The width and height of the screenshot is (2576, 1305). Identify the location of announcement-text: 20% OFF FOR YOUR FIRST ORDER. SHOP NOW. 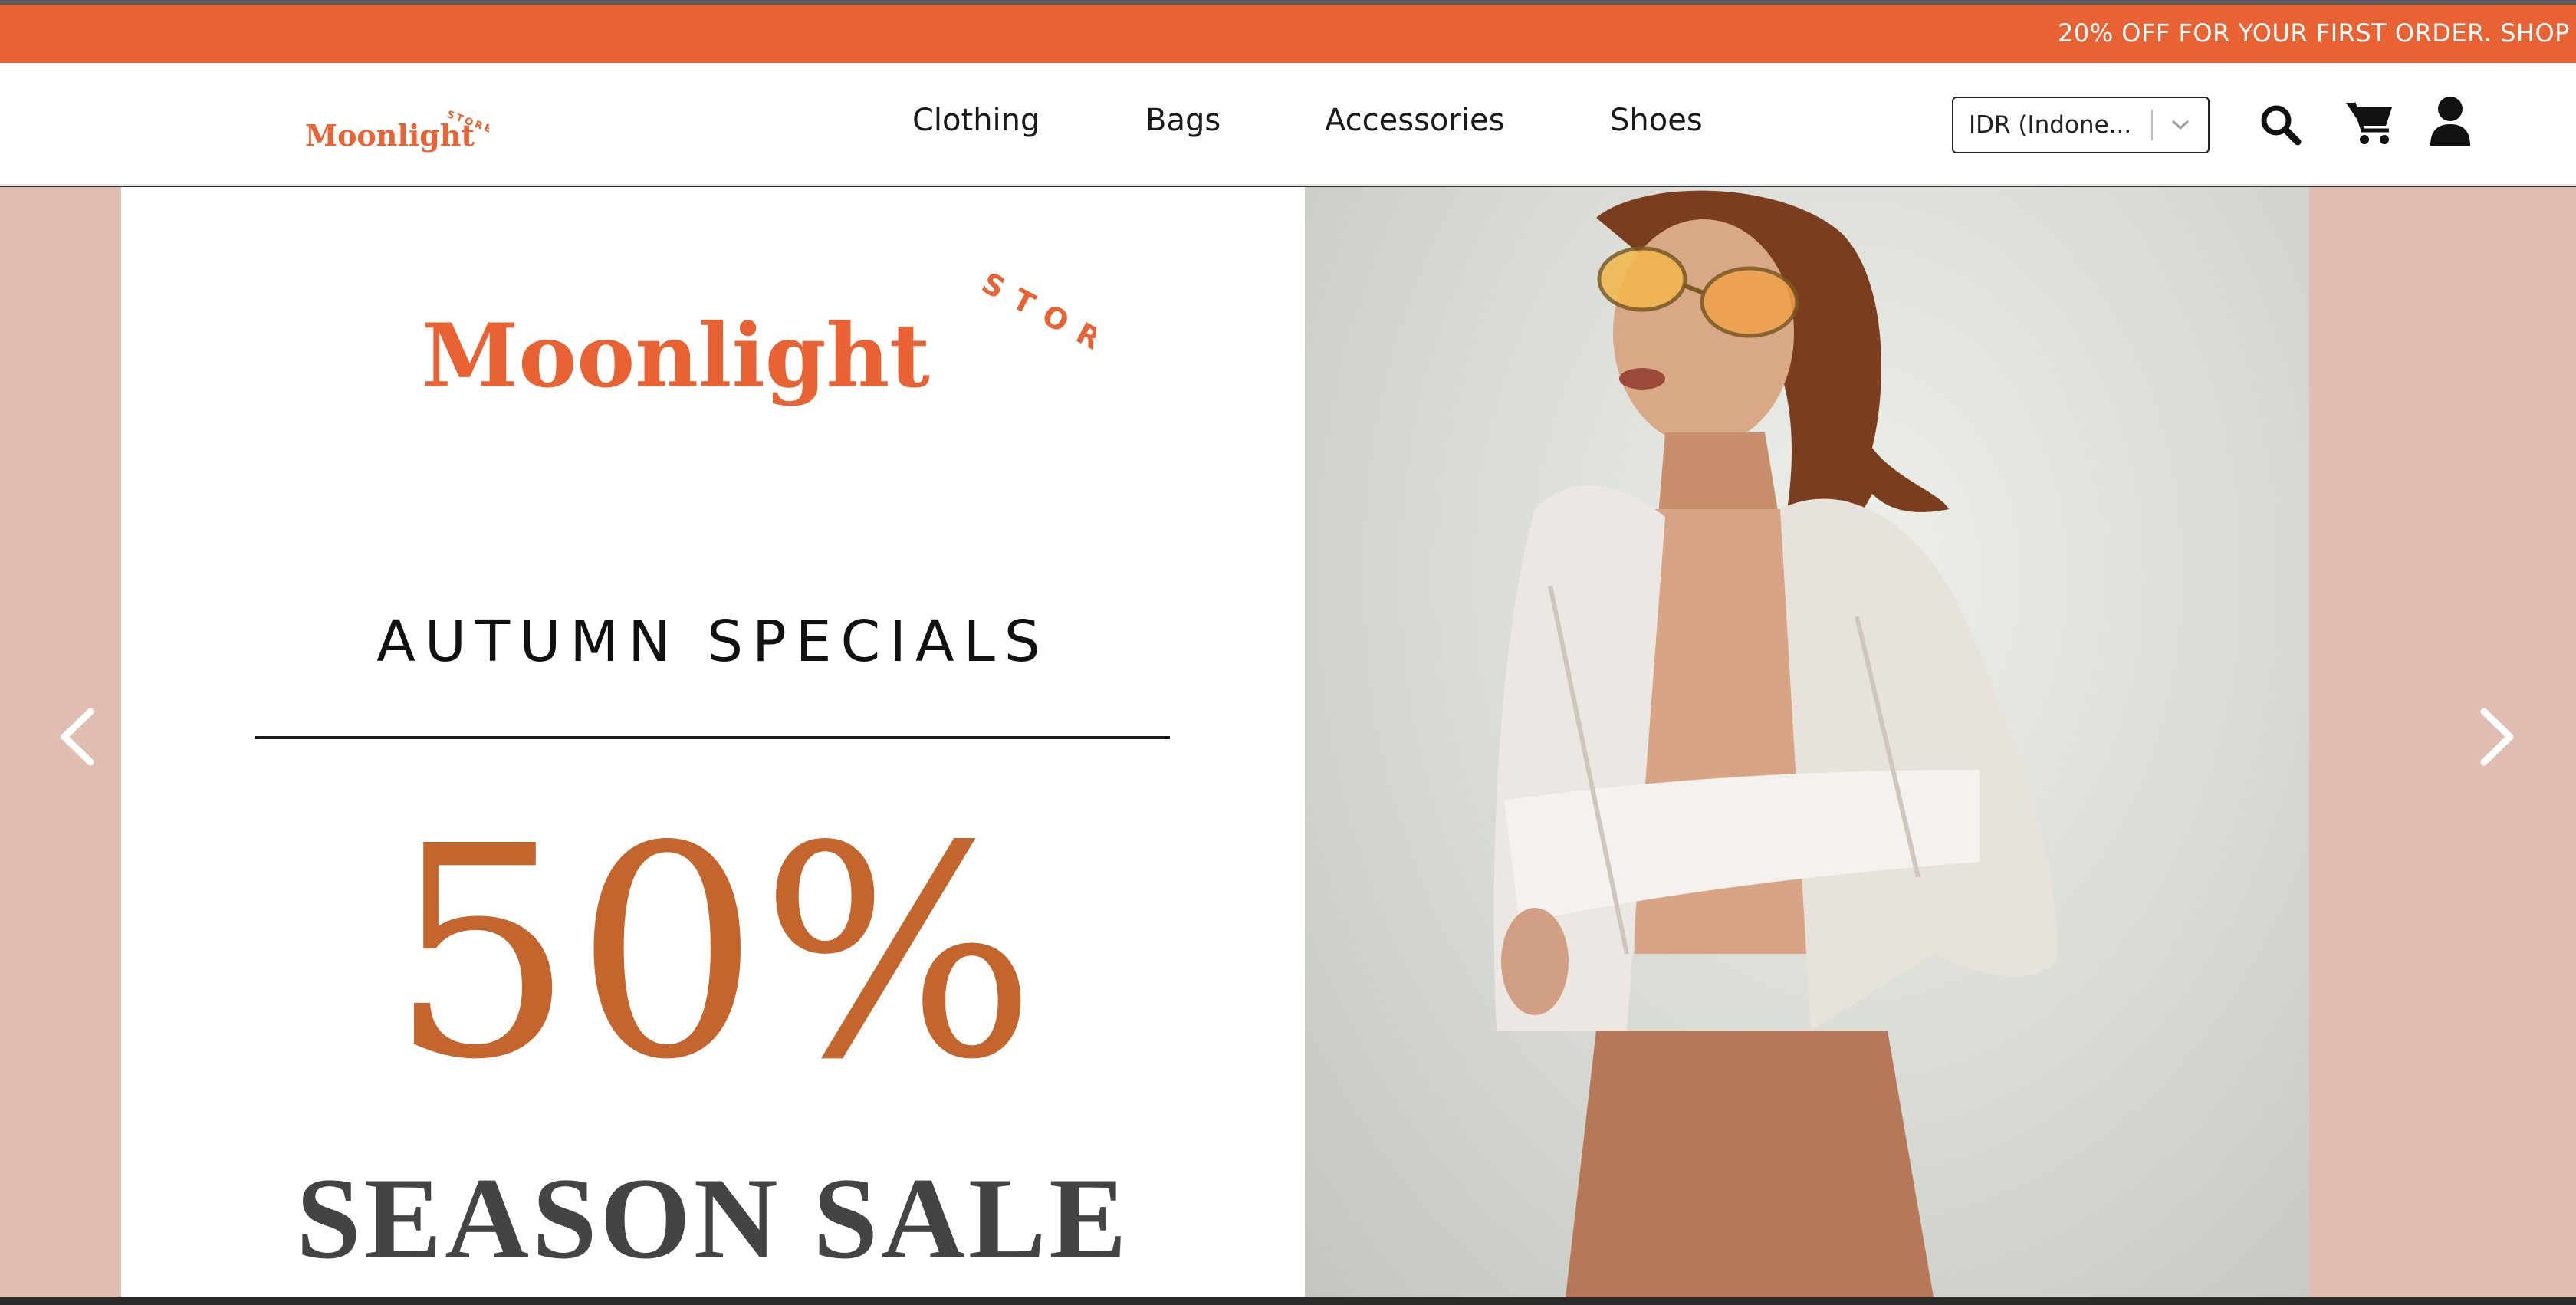
(2317, 33).